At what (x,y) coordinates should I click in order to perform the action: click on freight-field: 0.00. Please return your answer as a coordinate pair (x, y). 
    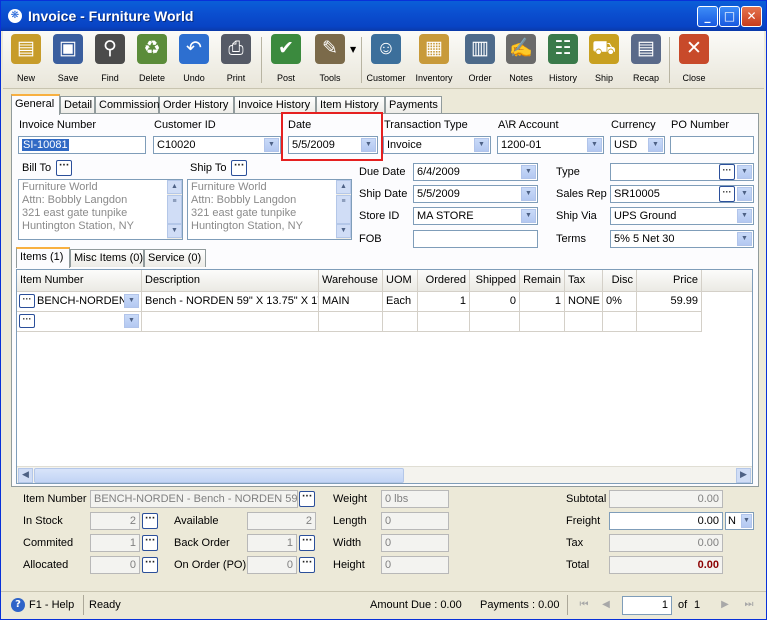
    Looking at the image, I should click on (666, 521).